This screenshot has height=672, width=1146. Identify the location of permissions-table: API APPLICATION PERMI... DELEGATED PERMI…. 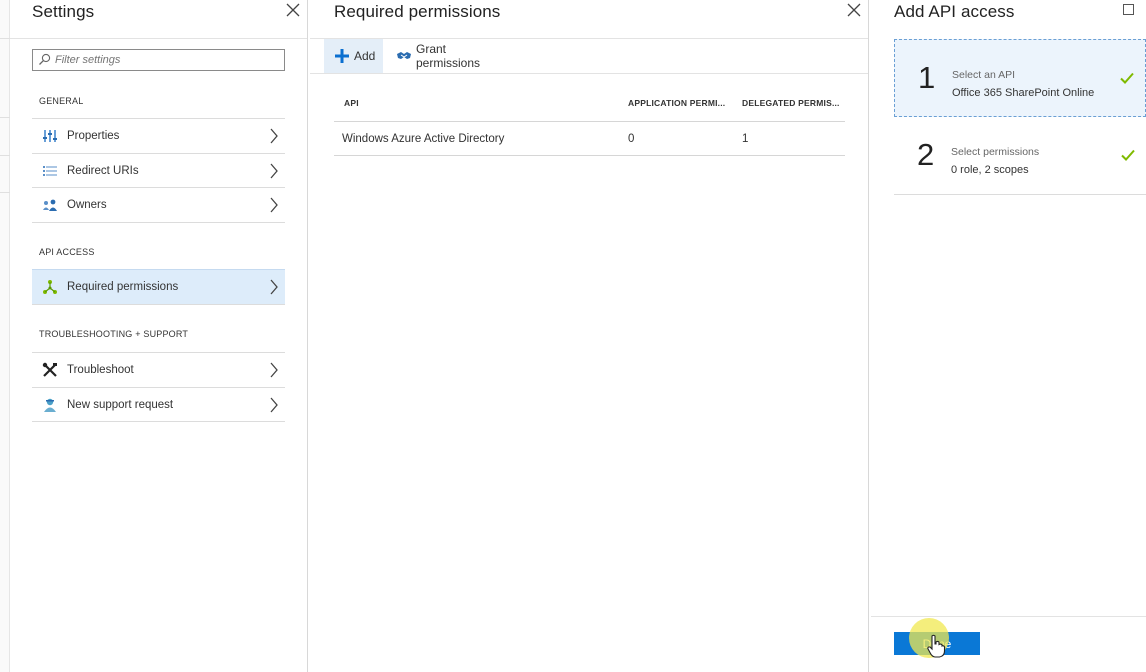
(589, 122).